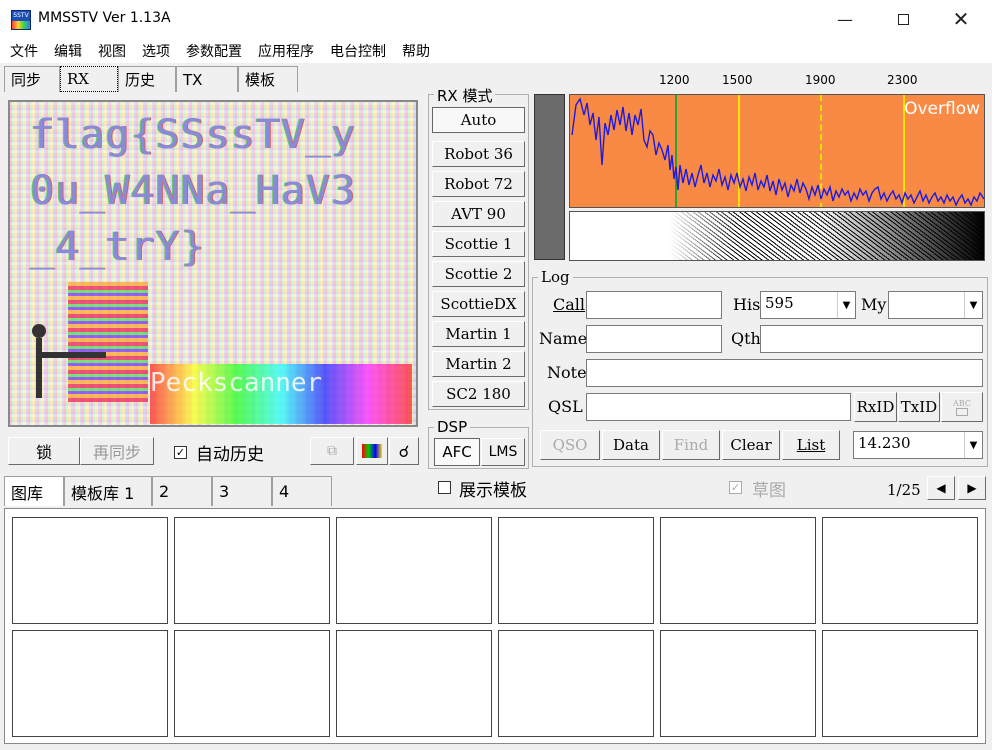 This screenshot has width=992, height=750. What do you see at coordinates (691, 445) in the screenshot?
I see `find-button: Find` at bounding box center [691, 445].